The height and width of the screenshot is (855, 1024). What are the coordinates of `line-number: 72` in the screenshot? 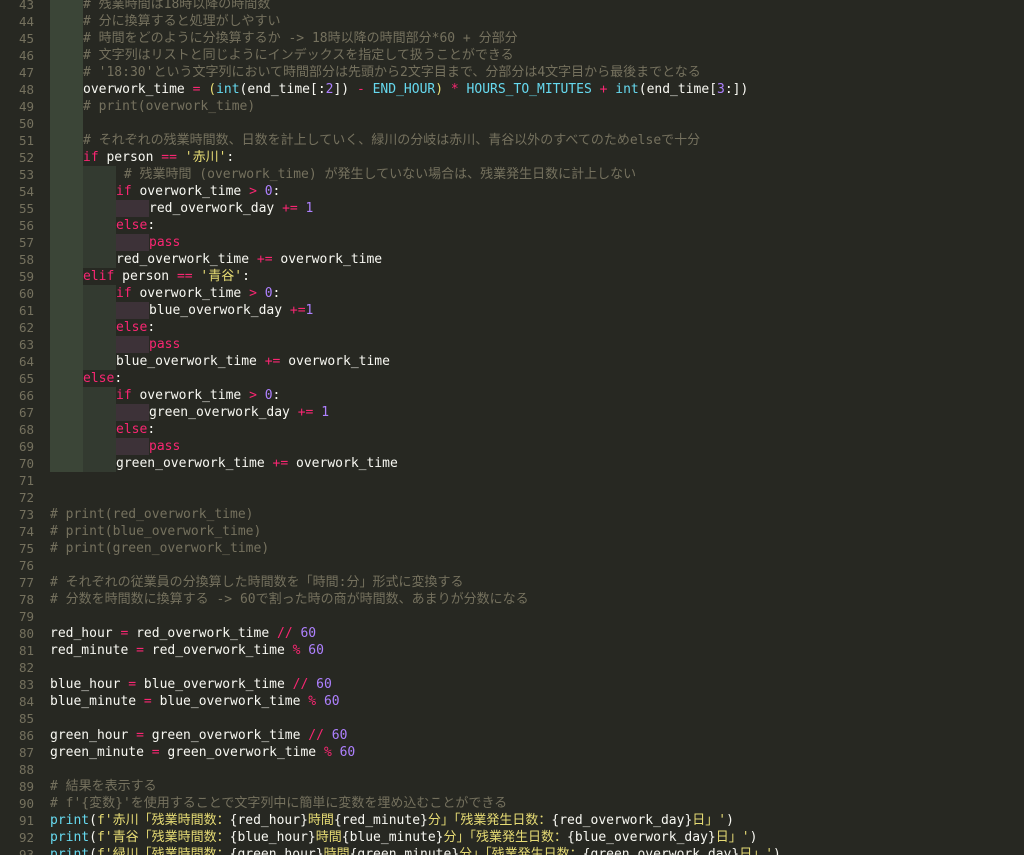 It's located at (26, 497).